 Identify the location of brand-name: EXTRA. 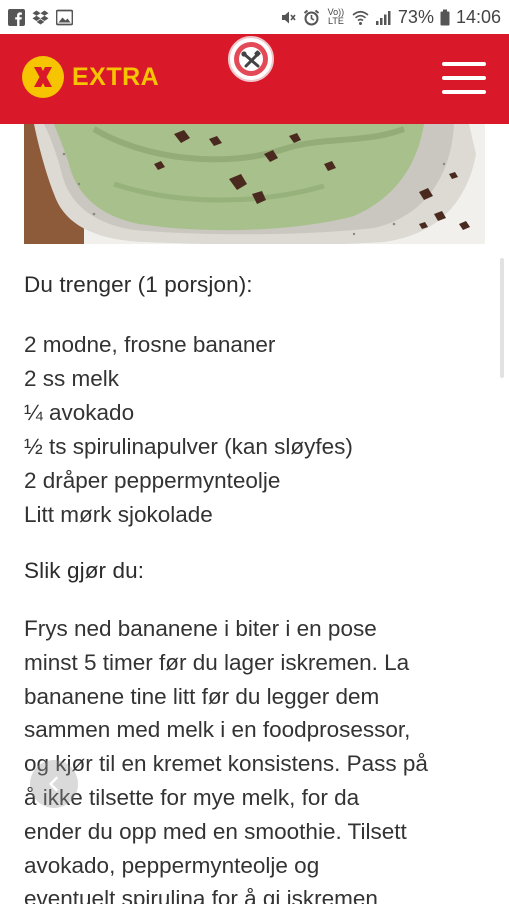
(116, 76).